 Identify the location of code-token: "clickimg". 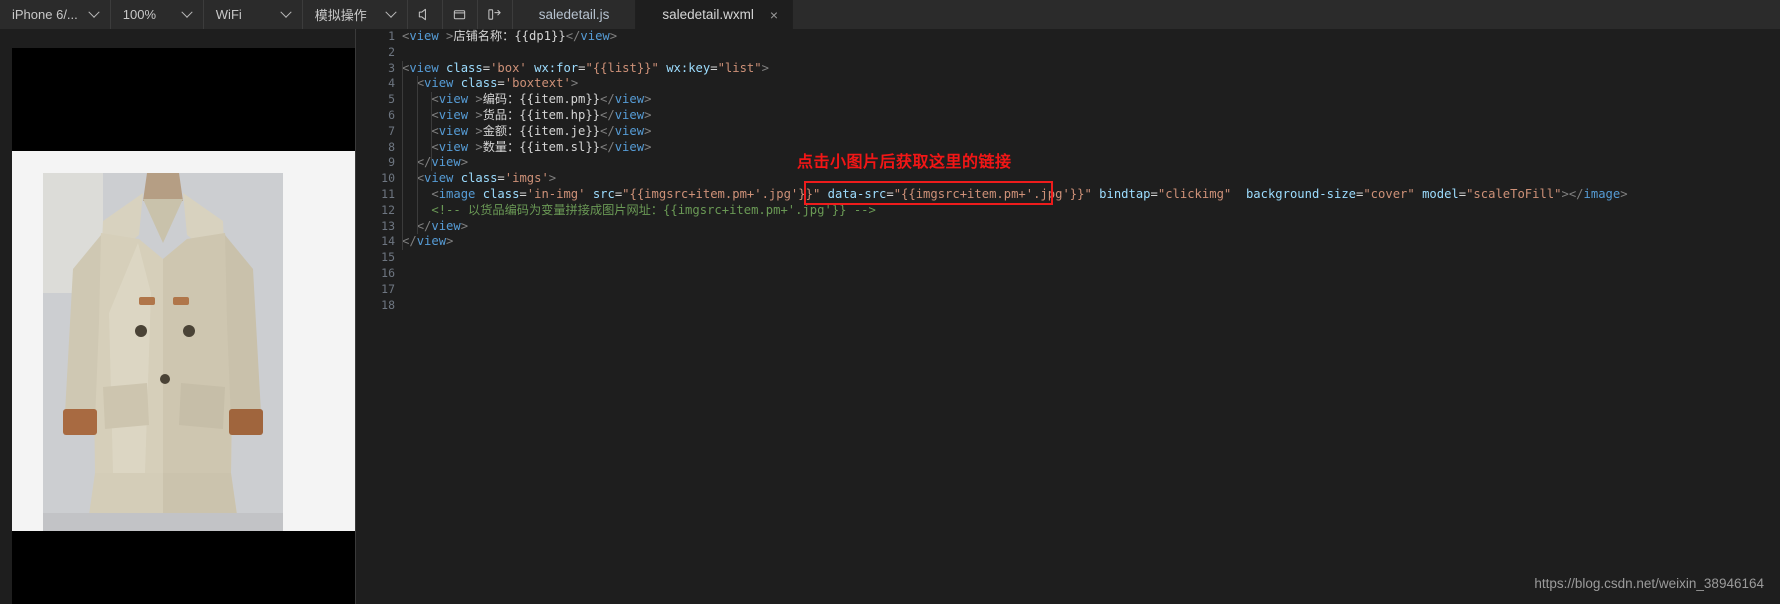
(1194, 193).